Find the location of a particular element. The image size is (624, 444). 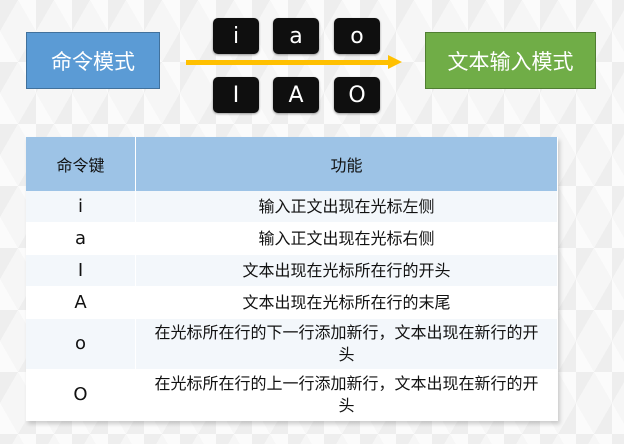

key-i: i is located at coordinates (236, 36).